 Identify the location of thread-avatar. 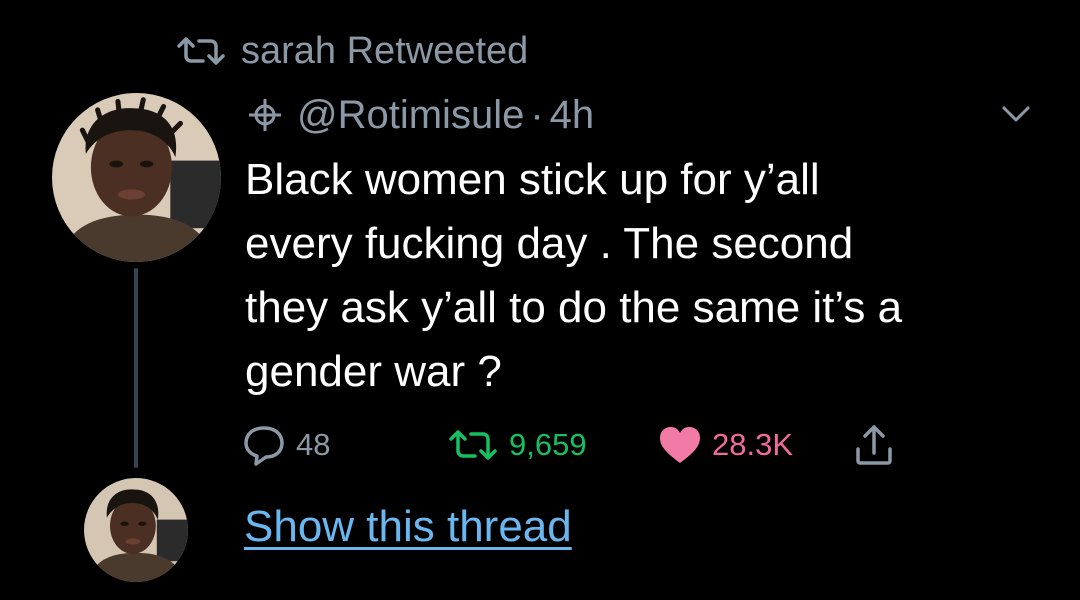
(136, 530).